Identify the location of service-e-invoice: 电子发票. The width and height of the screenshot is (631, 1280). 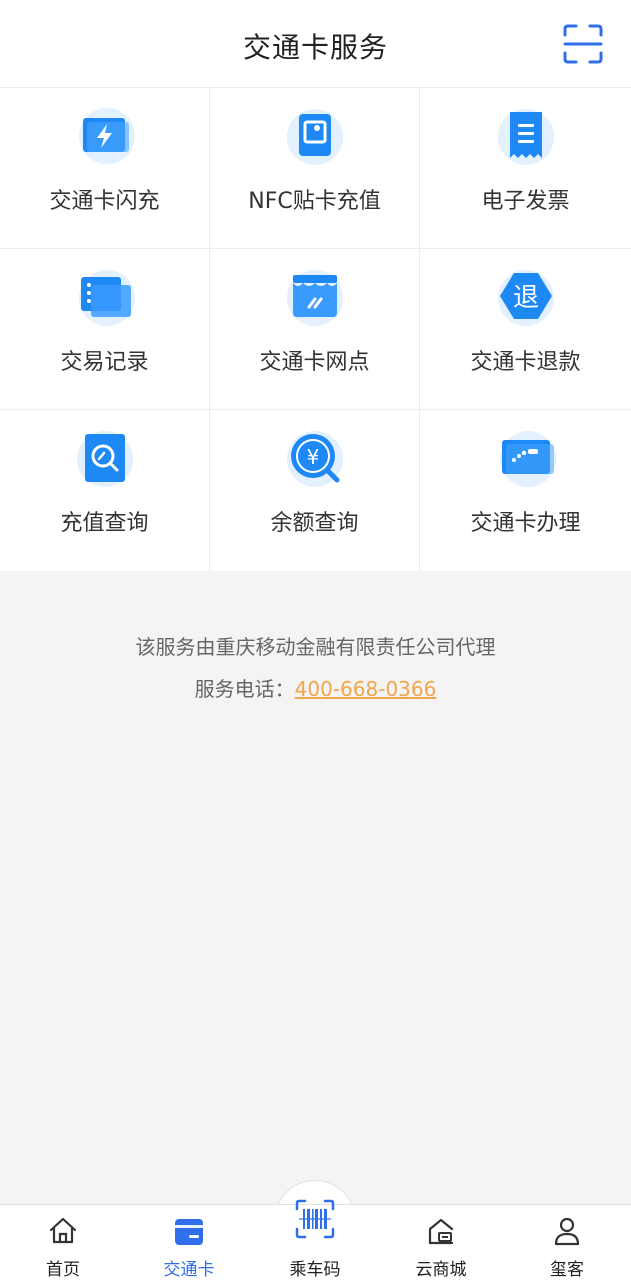
(525, 168).